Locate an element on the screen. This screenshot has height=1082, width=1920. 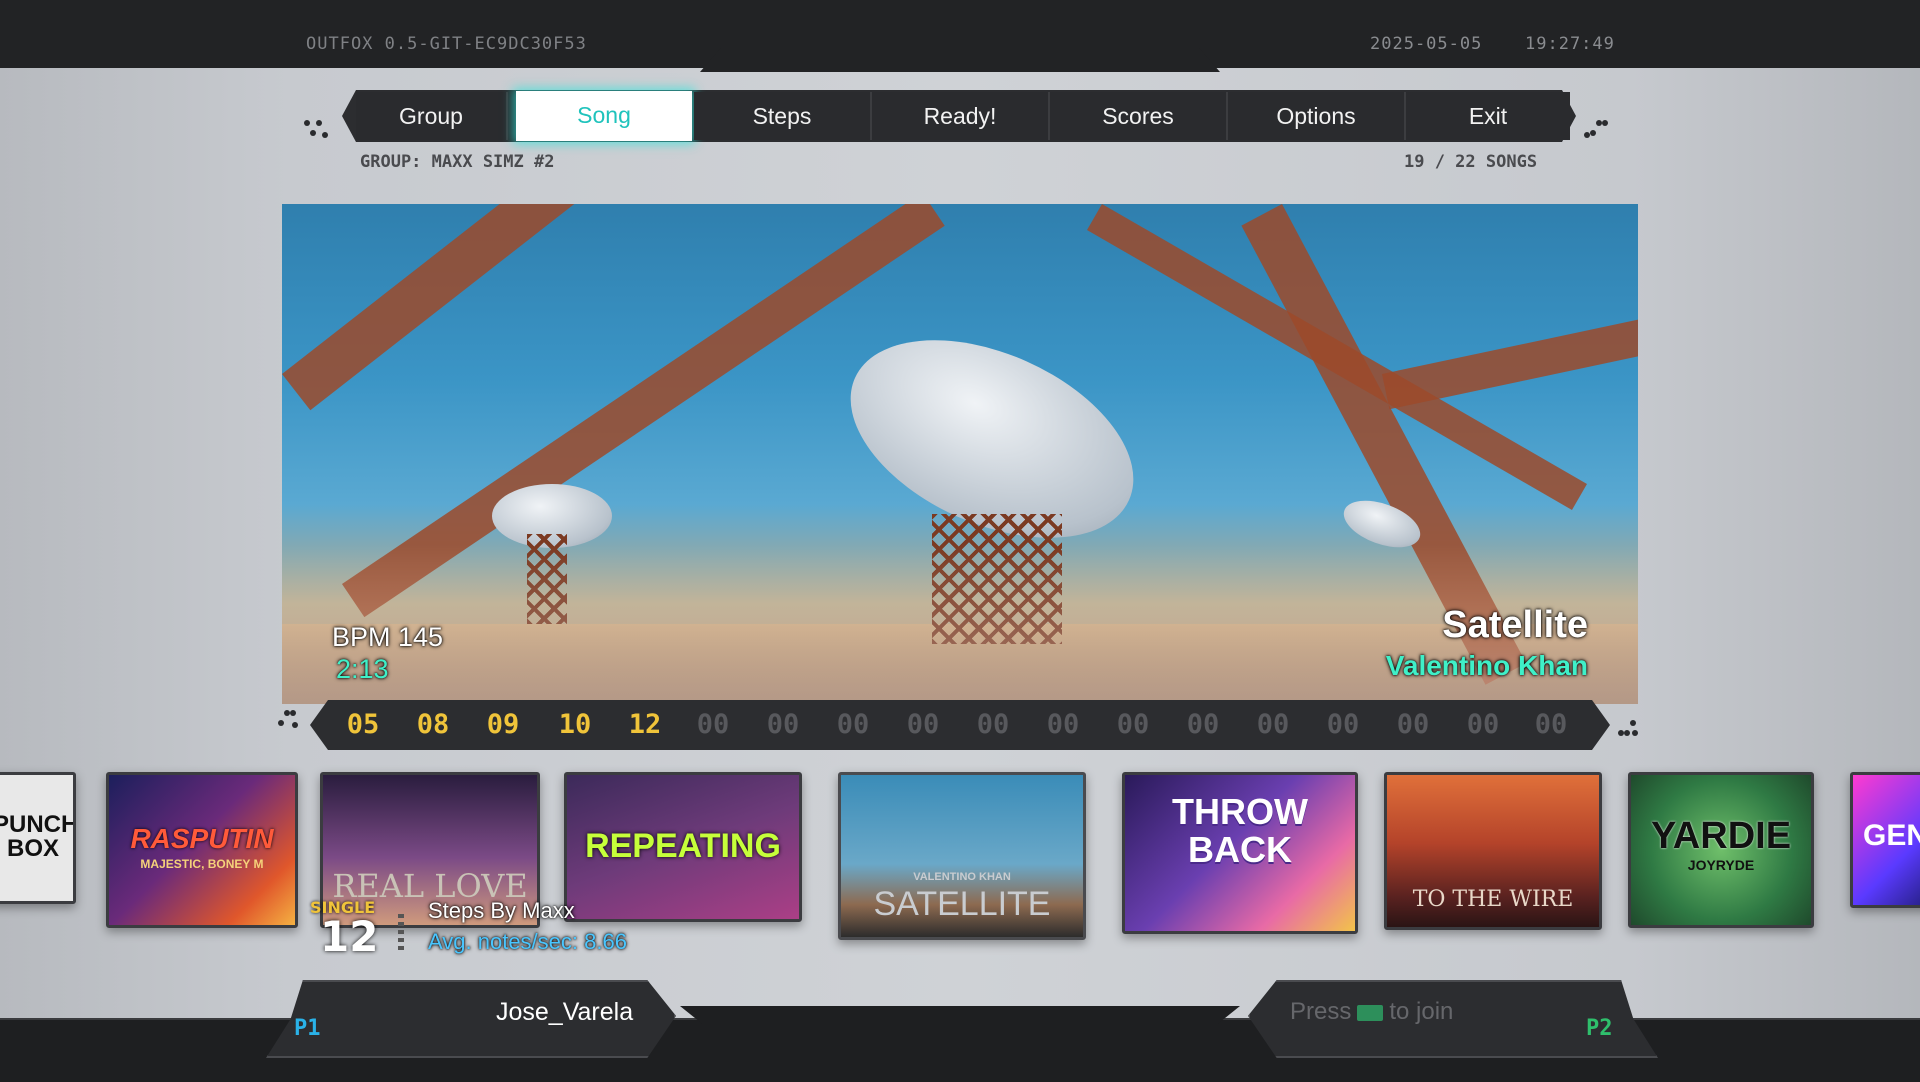
wheel-item-label: PUNCH BOX is located at coordinates (38, 836).